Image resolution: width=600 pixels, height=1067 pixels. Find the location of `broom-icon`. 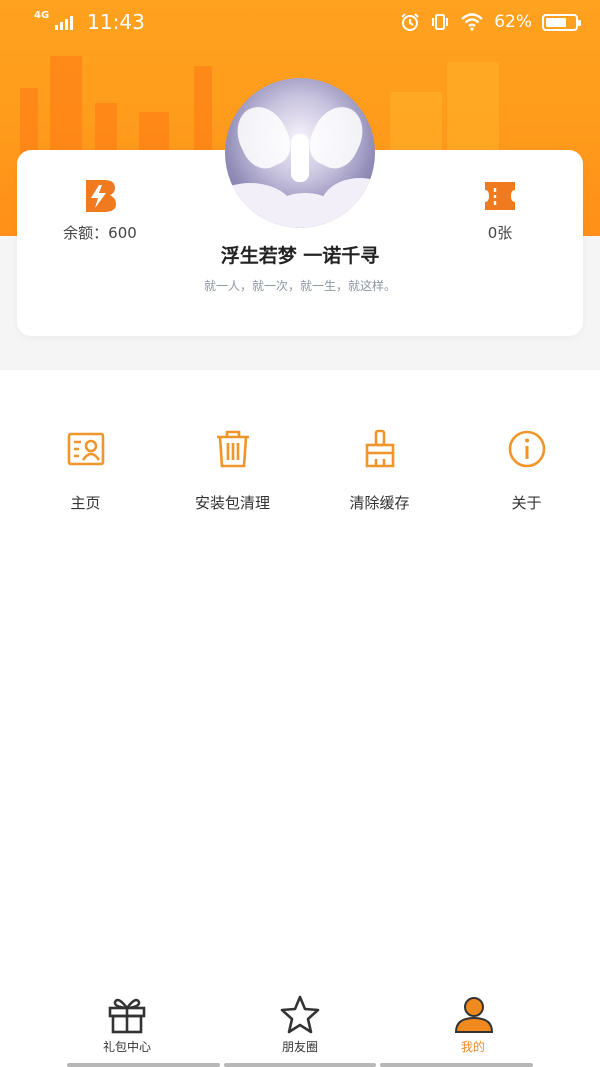

broom-icon is located at coordinates (379, 448).